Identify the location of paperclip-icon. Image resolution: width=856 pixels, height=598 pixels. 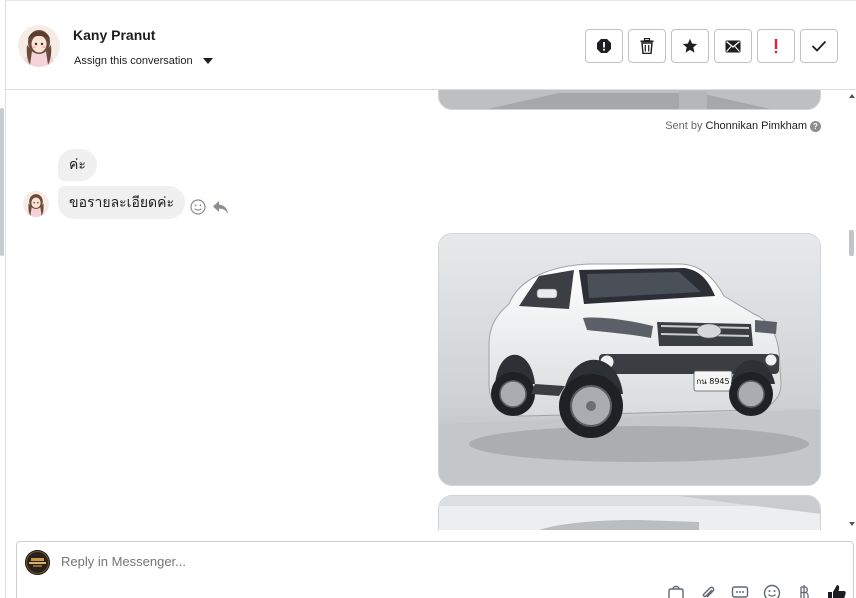
(708, 591).